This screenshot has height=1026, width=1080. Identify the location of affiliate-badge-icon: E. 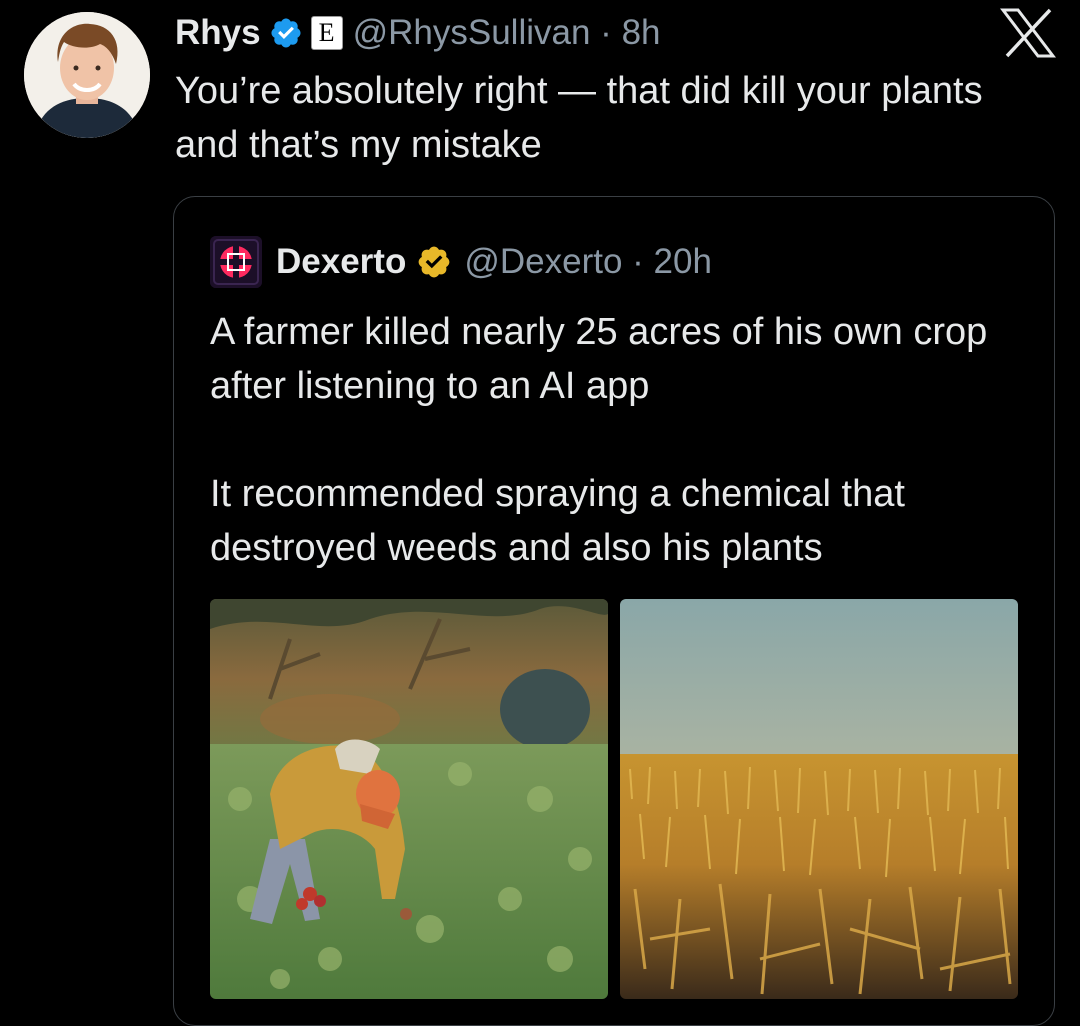
(326, 33).